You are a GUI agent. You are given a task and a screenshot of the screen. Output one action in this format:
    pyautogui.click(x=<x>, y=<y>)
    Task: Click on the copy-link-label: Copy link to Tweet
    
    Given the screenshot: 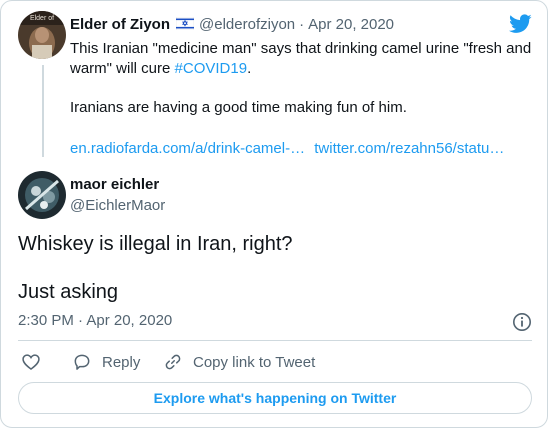 What is the action you would take?
    pyautogui.click(x=254, y=362)
    